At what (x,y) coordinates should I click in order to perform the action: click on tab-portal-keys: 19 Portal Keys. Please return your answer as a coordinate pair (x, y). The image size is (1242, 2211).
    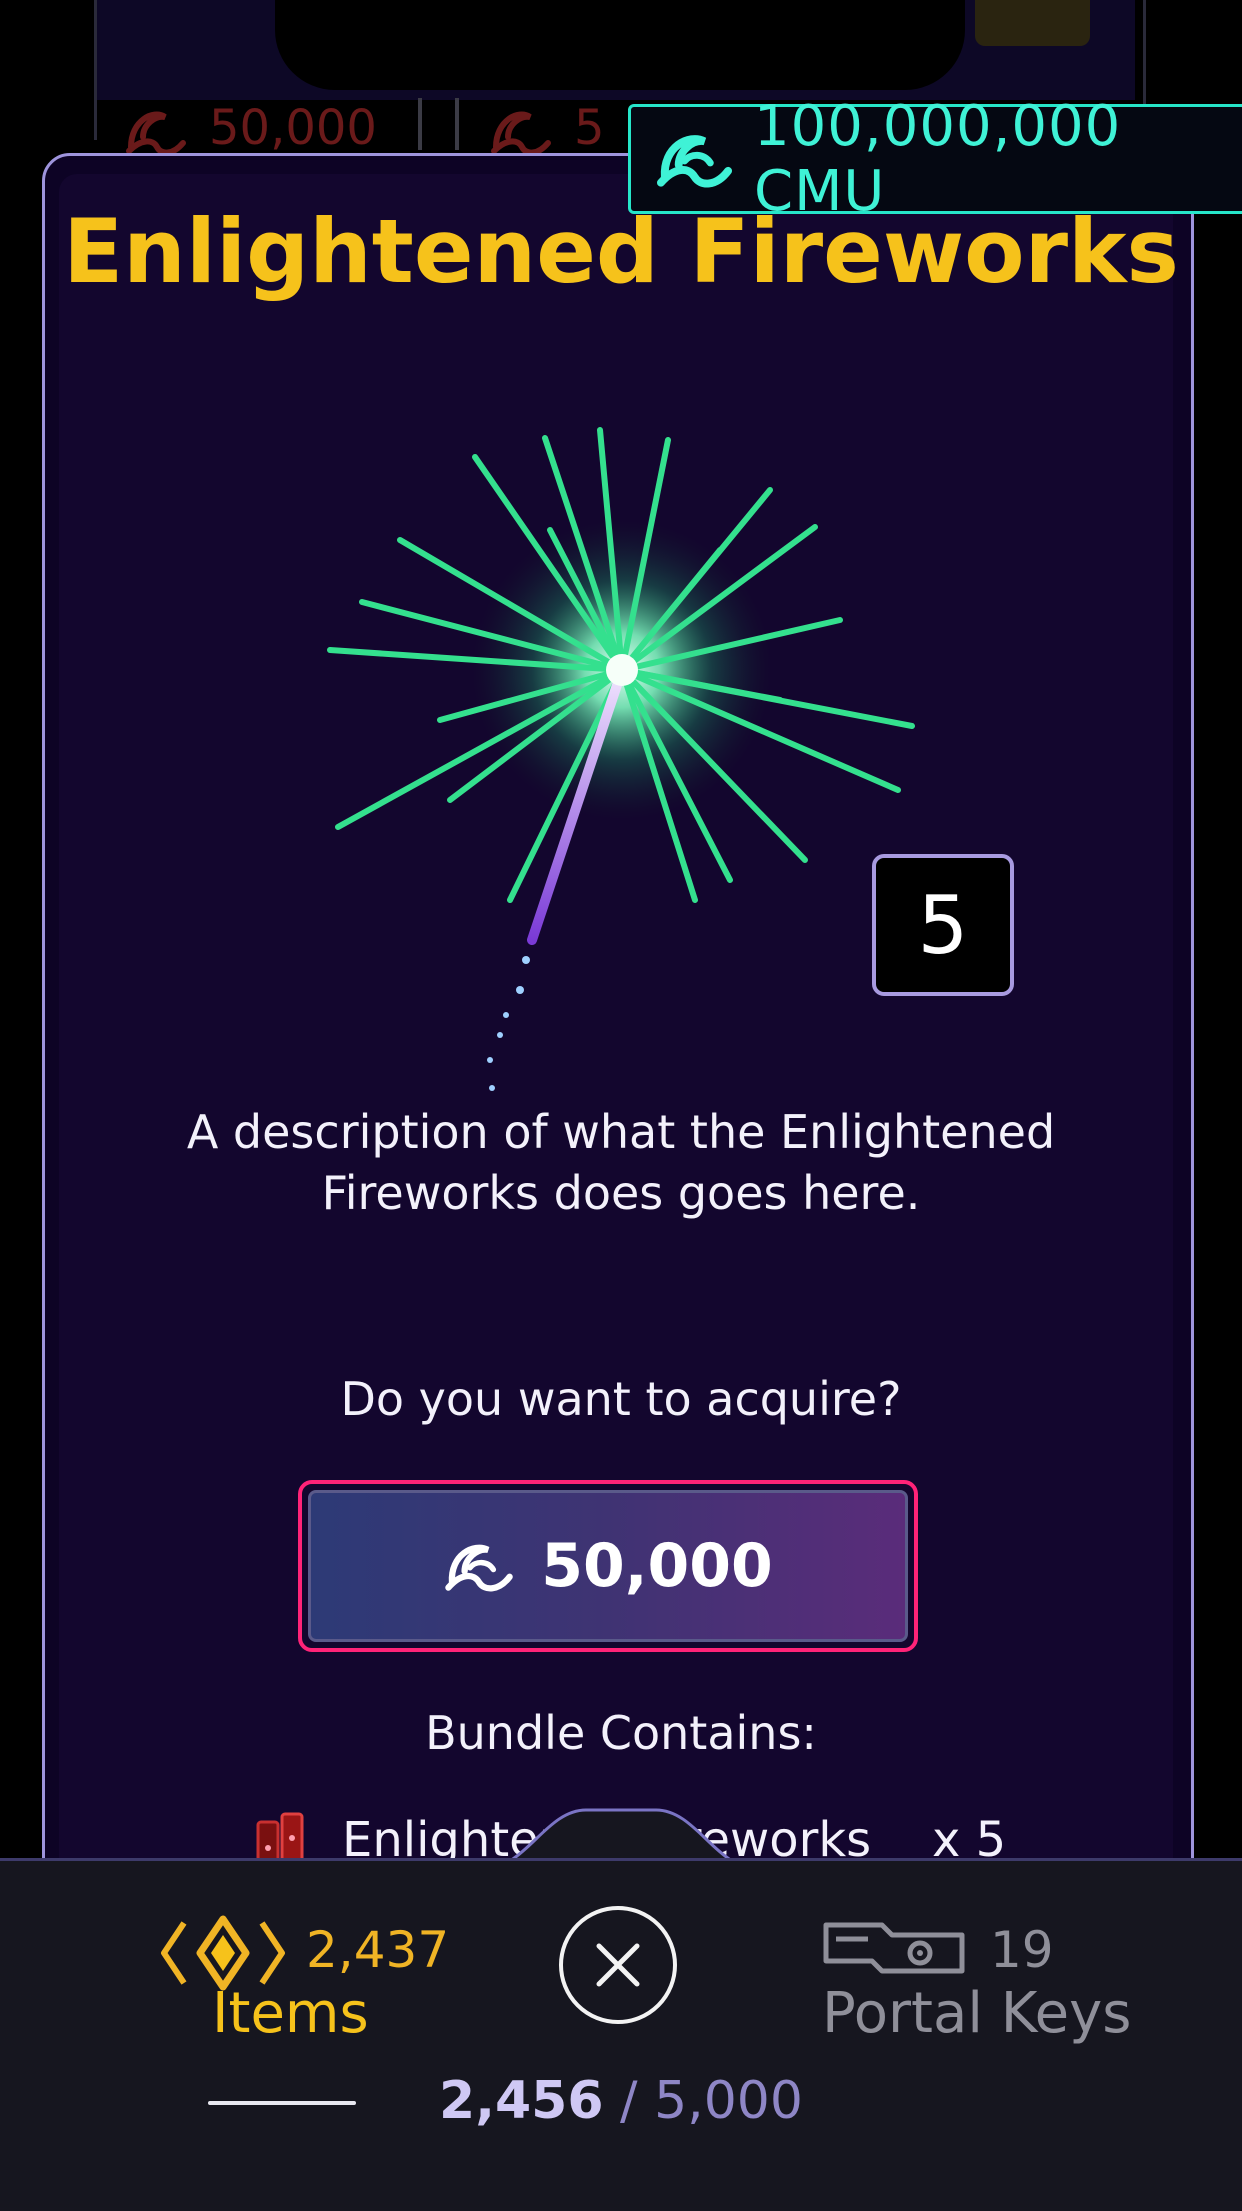
    Looking at the image, I should click on (987, 1988).